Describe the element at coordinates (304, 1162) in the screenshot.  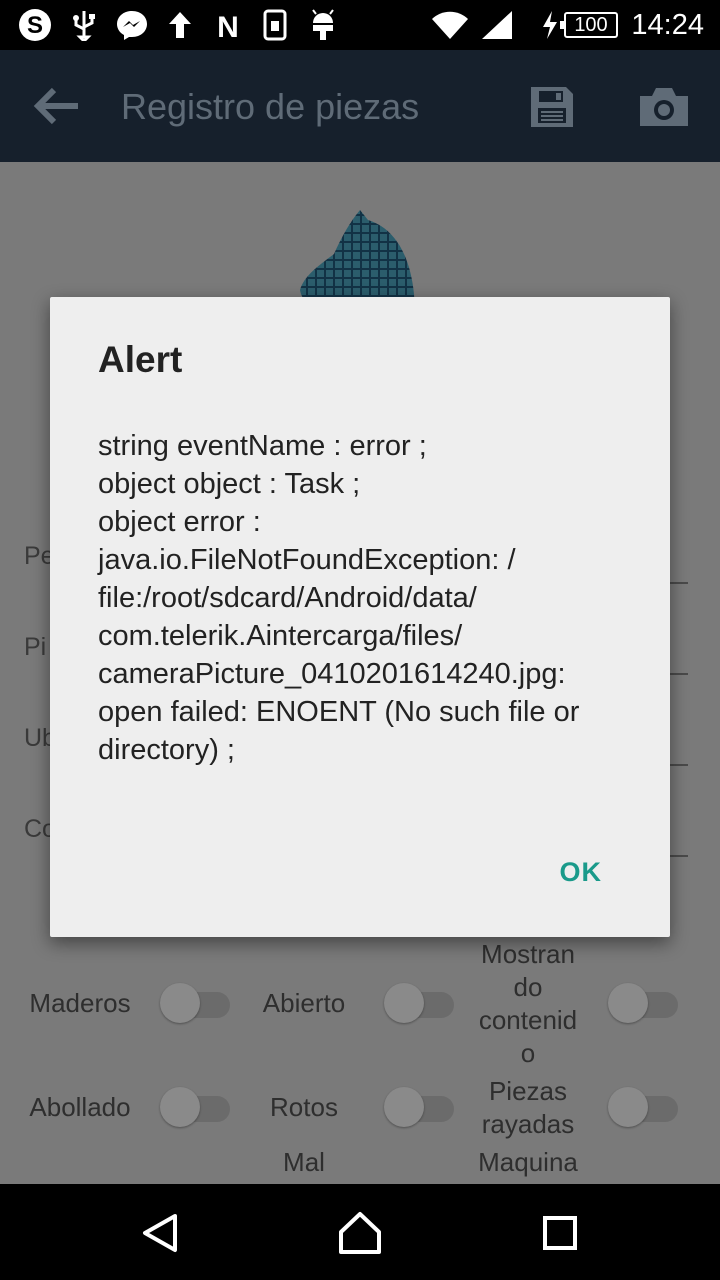
I see `toggle-label-mal: Mal` at that location.